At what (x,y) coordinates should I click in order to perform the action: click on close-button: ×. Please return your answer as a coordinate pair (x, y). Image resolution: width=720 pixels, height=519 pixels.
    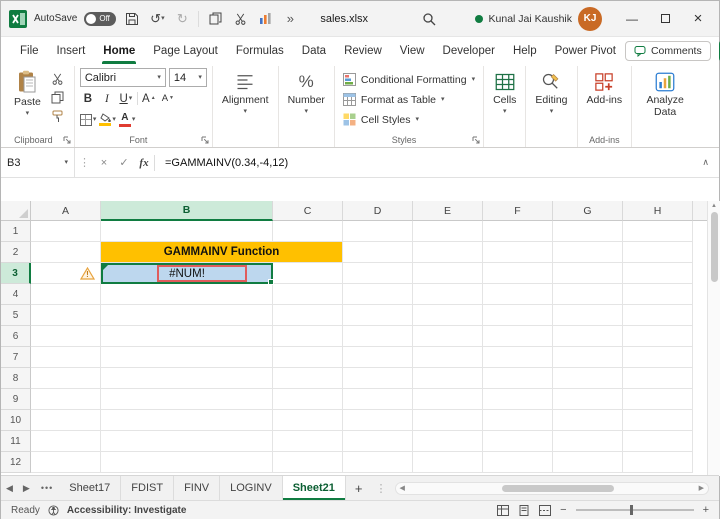
    Looking at the image, I should click on (698, 19).